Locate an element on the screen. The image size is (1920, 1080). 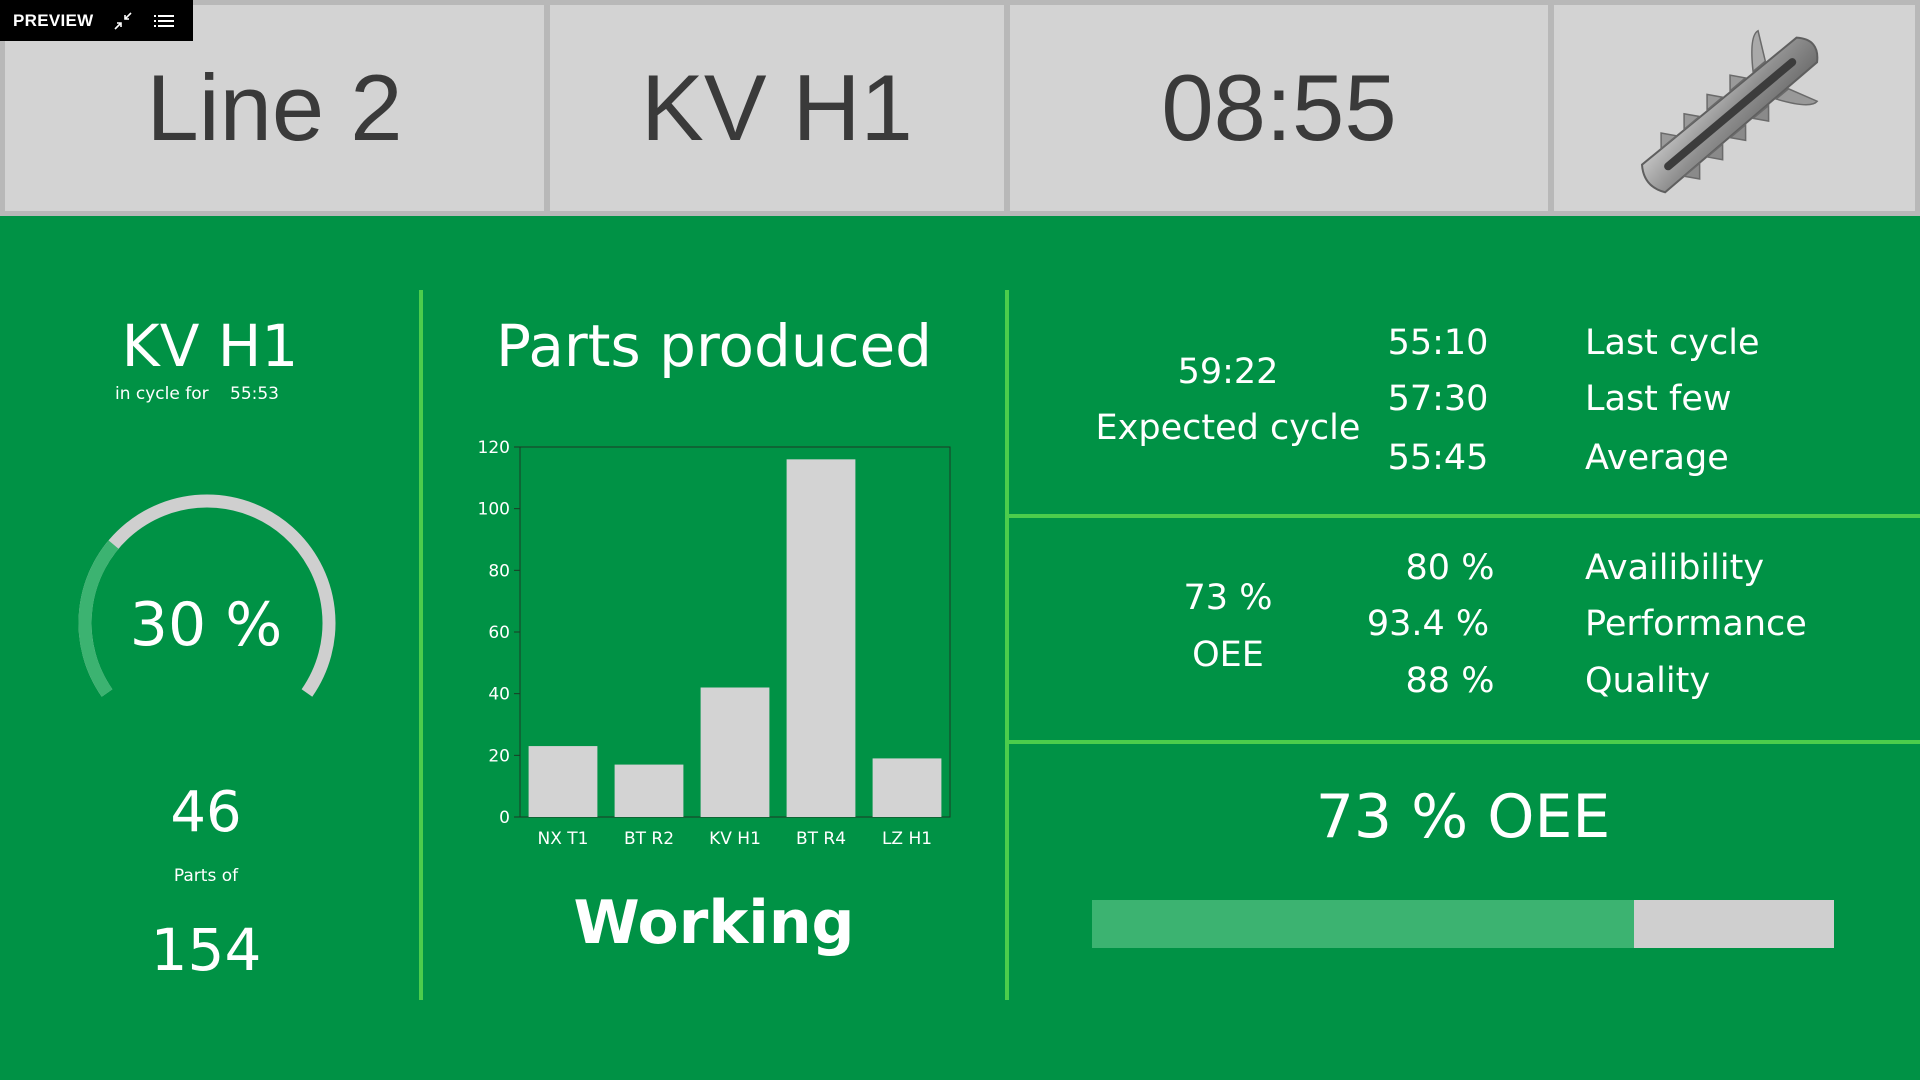
oee-progress-bar is located at coordinates (1463, 924).